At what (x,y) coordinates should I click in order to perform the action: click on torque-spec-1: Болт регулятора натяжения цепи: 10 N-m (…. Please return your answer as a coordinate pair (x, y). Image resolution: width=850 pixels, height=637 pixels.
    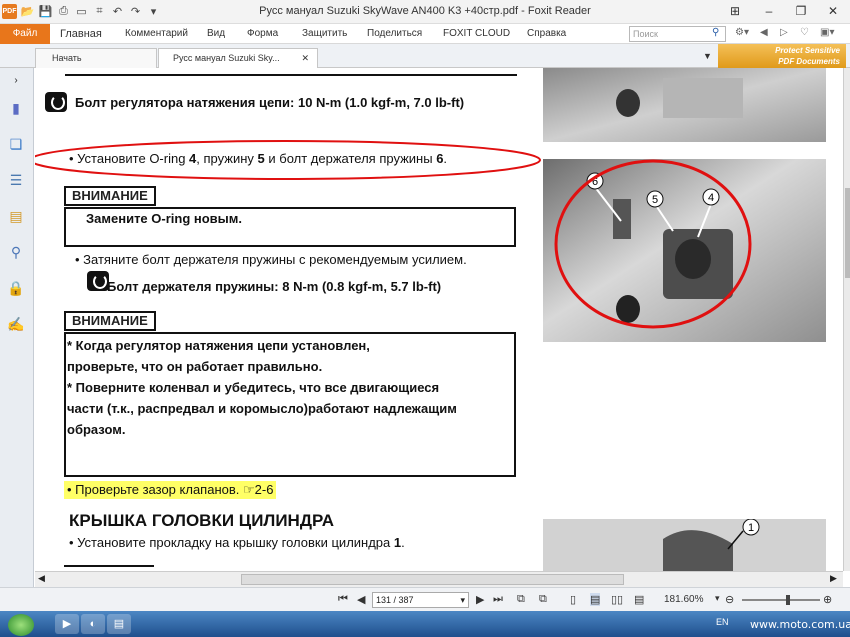
    Looking at the image, I should click on (270, 102).